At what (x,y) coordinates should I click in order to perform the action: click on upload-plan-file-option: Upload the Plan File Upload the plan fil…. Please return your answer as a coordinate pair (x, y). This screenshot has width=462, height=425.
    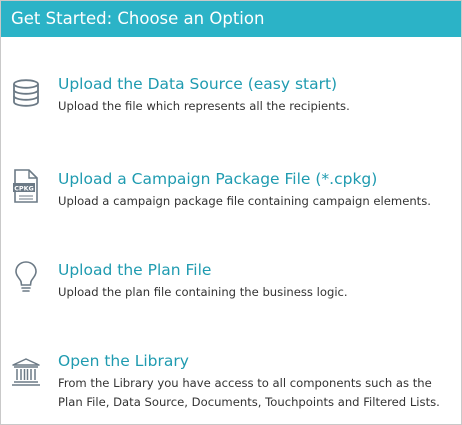
    Looking at the image, I should click on (231, 285).